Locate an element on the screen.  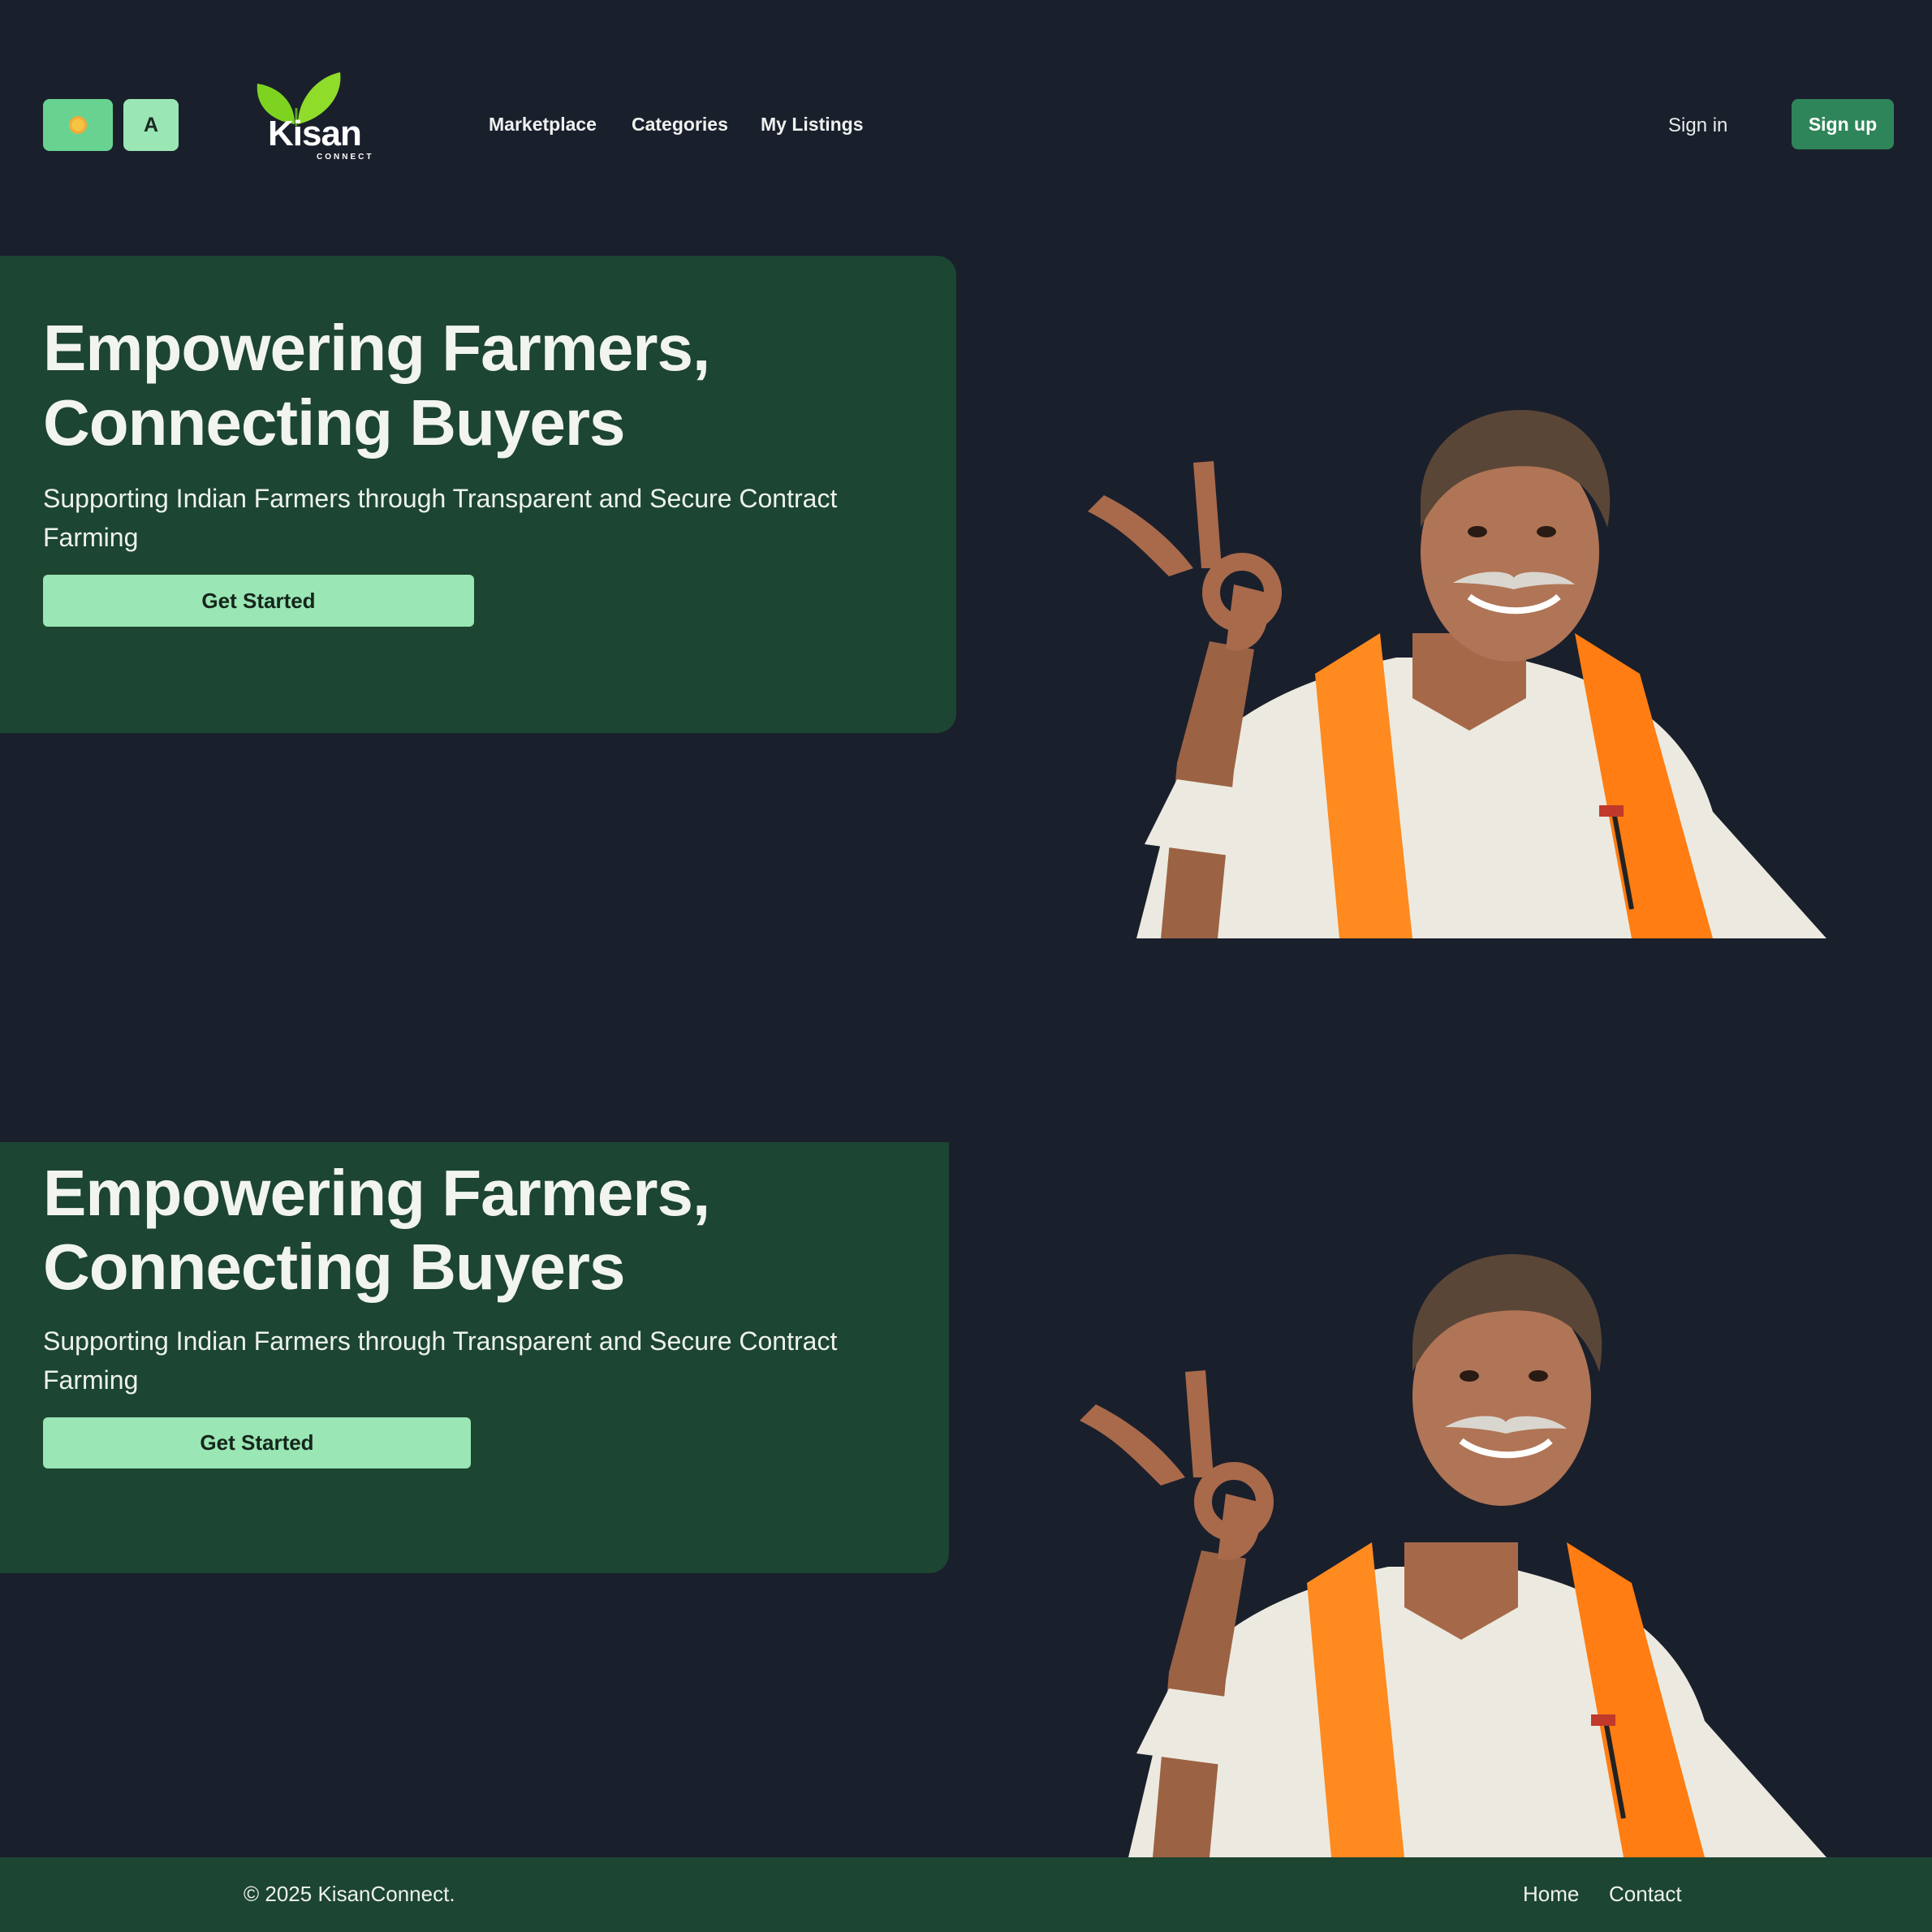
nav-my-listings: My Listings is located at coordinates (812, 125).